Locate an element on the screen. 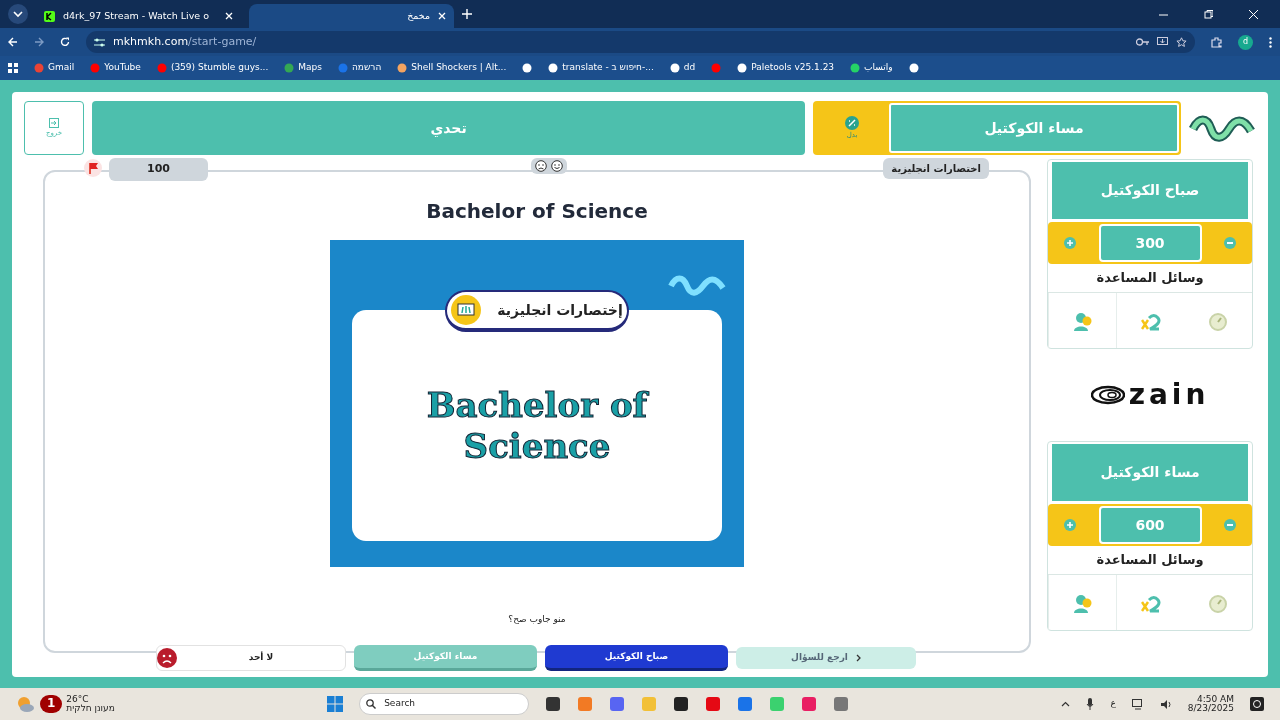 This screenshot has height=720, width=1280. category-label: اختصارات انجليزية is located at coordinates (936, 168).